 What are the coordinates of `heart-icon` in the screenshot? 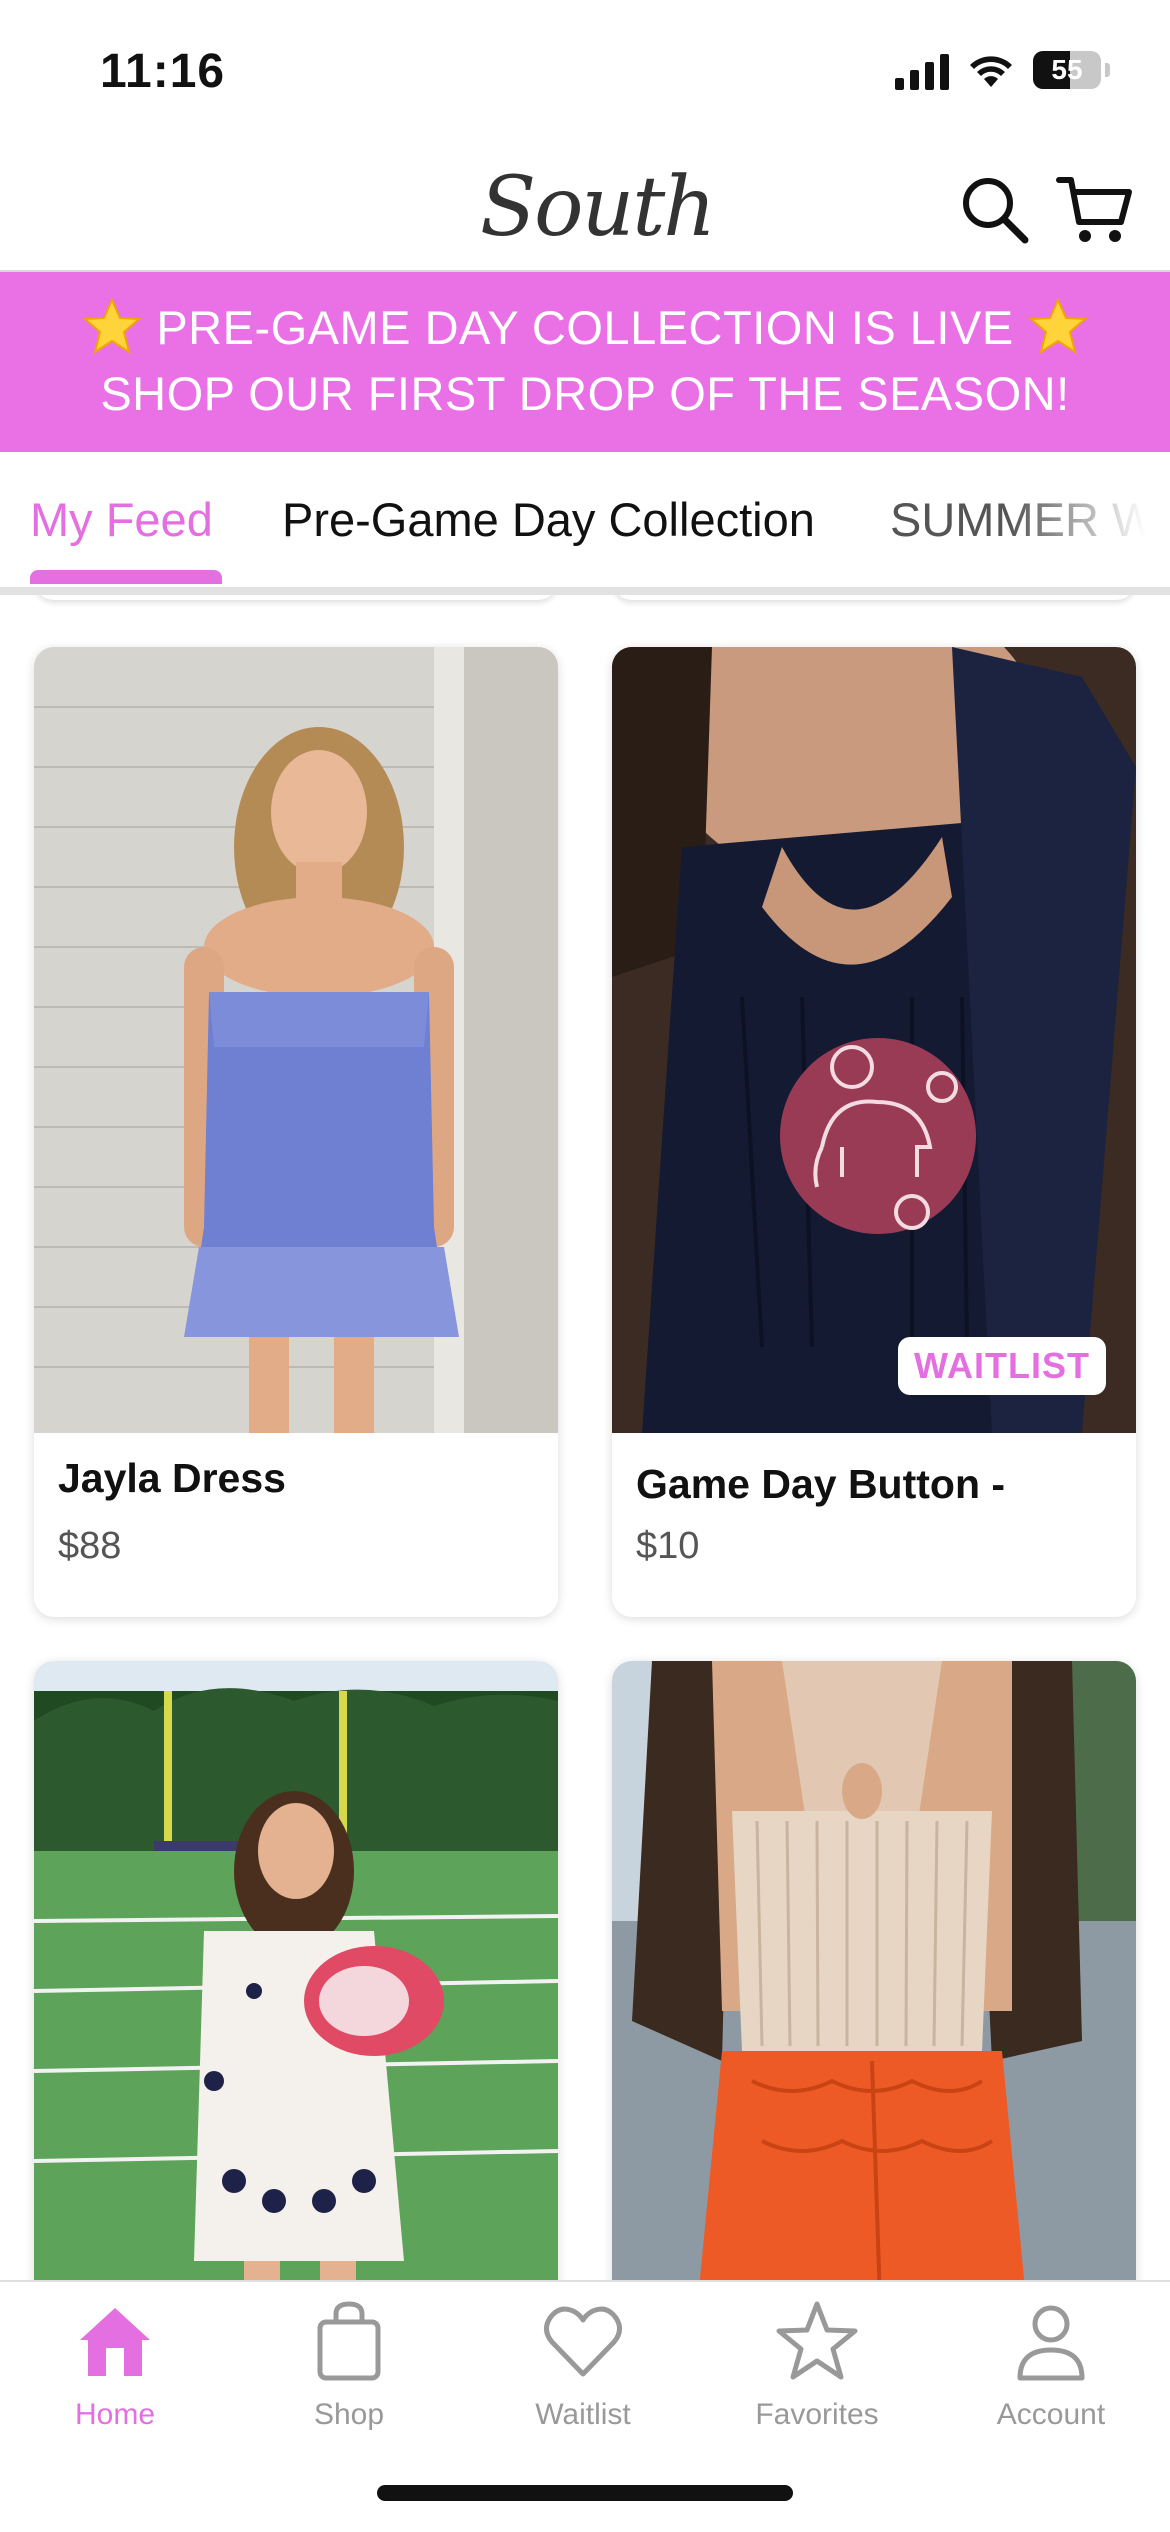 It's located at (583, 2341).